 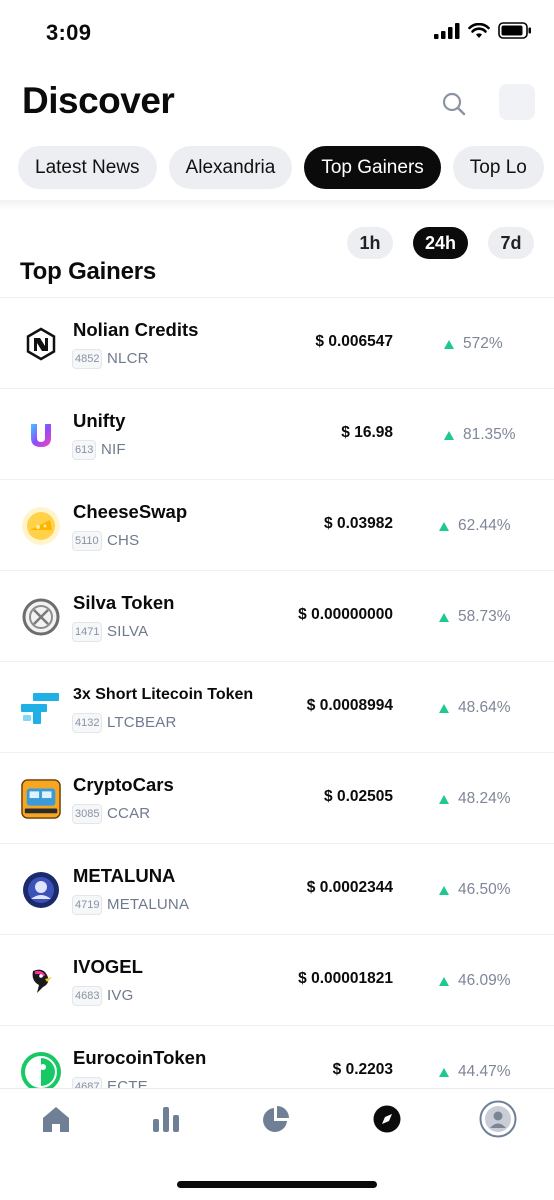 What do you see at coordinates (484, 980) in the screenshot?
I see `change-value: 46.09%` at bounding box center [484, 980].